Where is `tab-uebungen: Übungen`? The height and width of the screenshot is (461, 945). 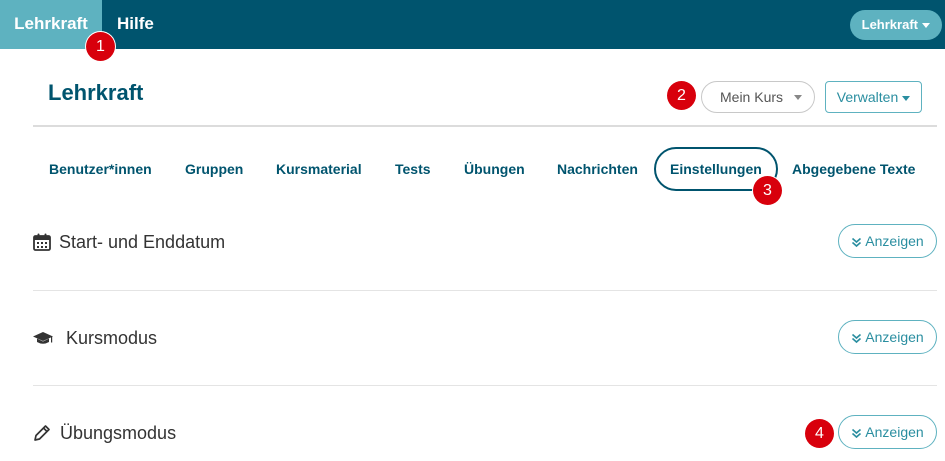 tab-uebungen: Übungen is located at coordinates (494, 169).